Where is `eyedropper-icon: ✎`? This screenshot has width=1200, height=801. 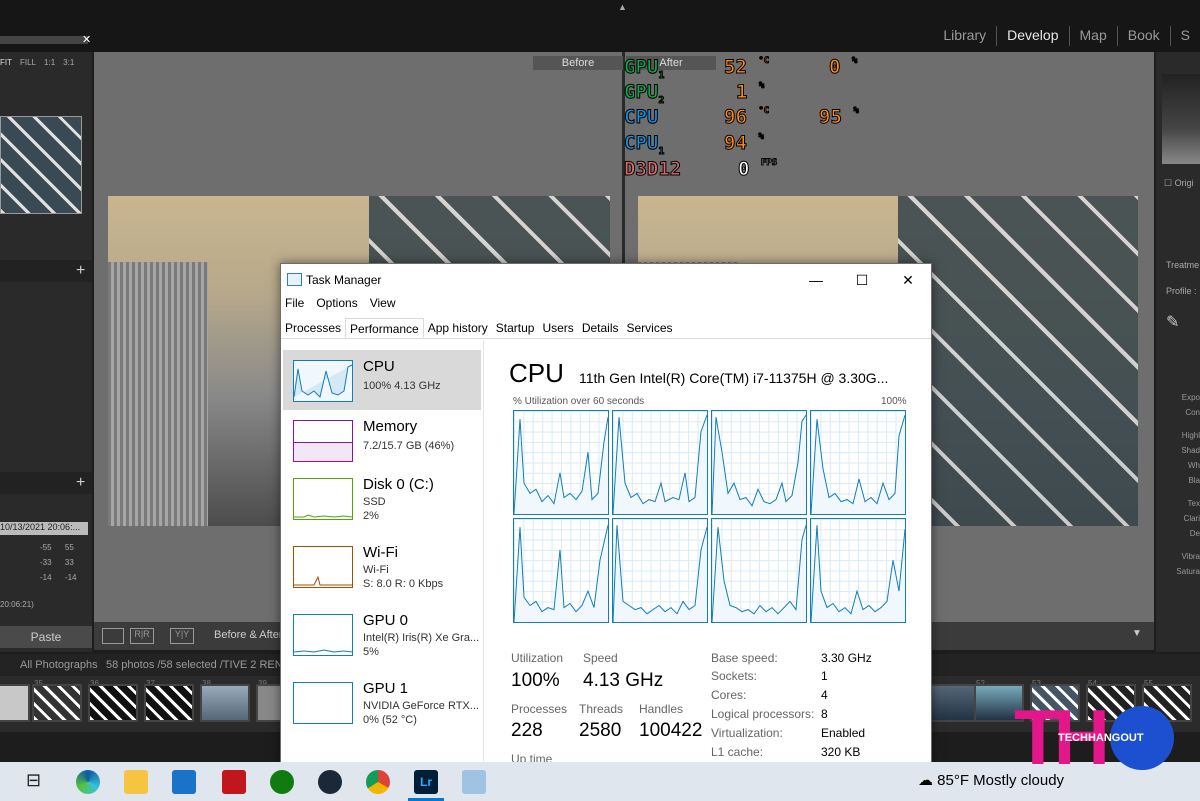
eyedropper-icon: ✎ is located at coordinates (1172, 322).